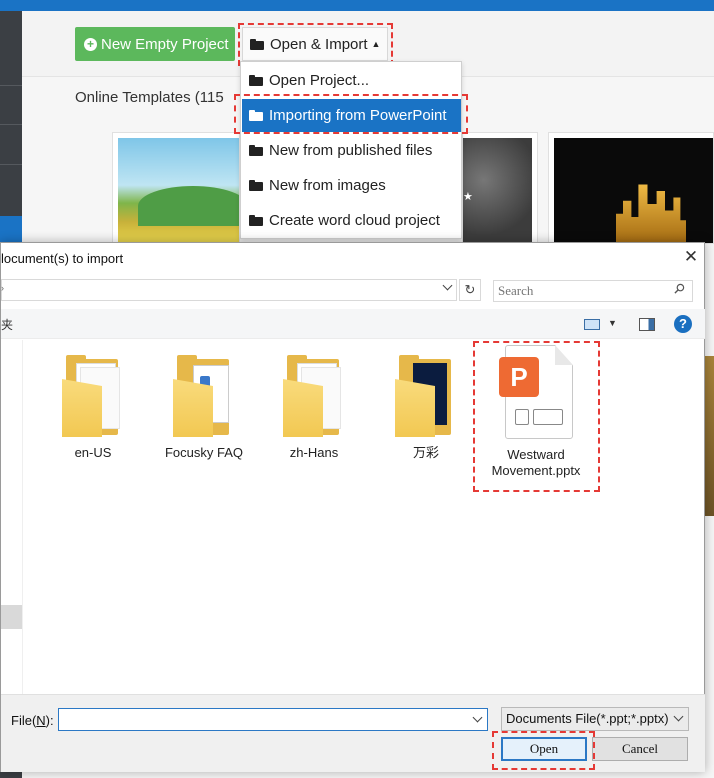 Image resolution: width=714 pixels, height=778 pixels. What do you see at coordinates (633, 190) in the screenshot?
I see `city-night-image` at bounding box center [633, 190].